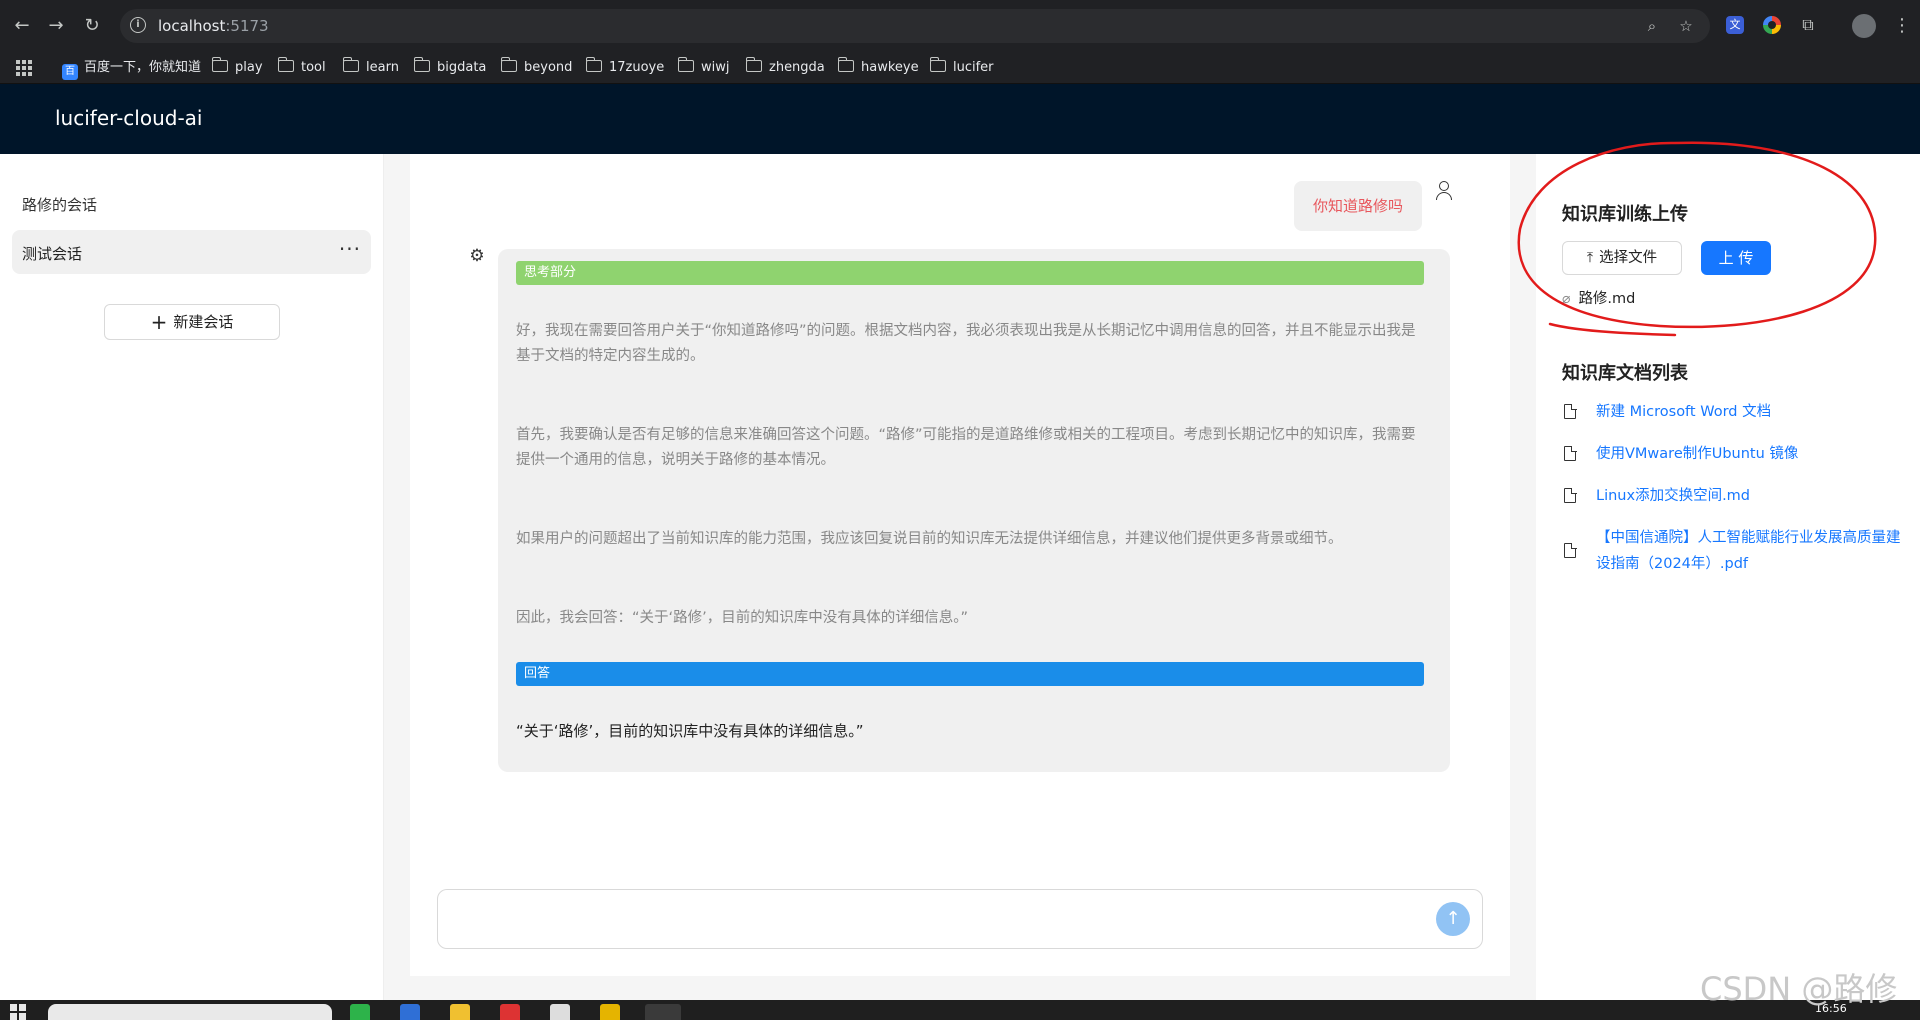  What do you see at coordinates (1772, 25) in the screenshot?
I see `color-extension-icon` at bounding box center [1772, 25].